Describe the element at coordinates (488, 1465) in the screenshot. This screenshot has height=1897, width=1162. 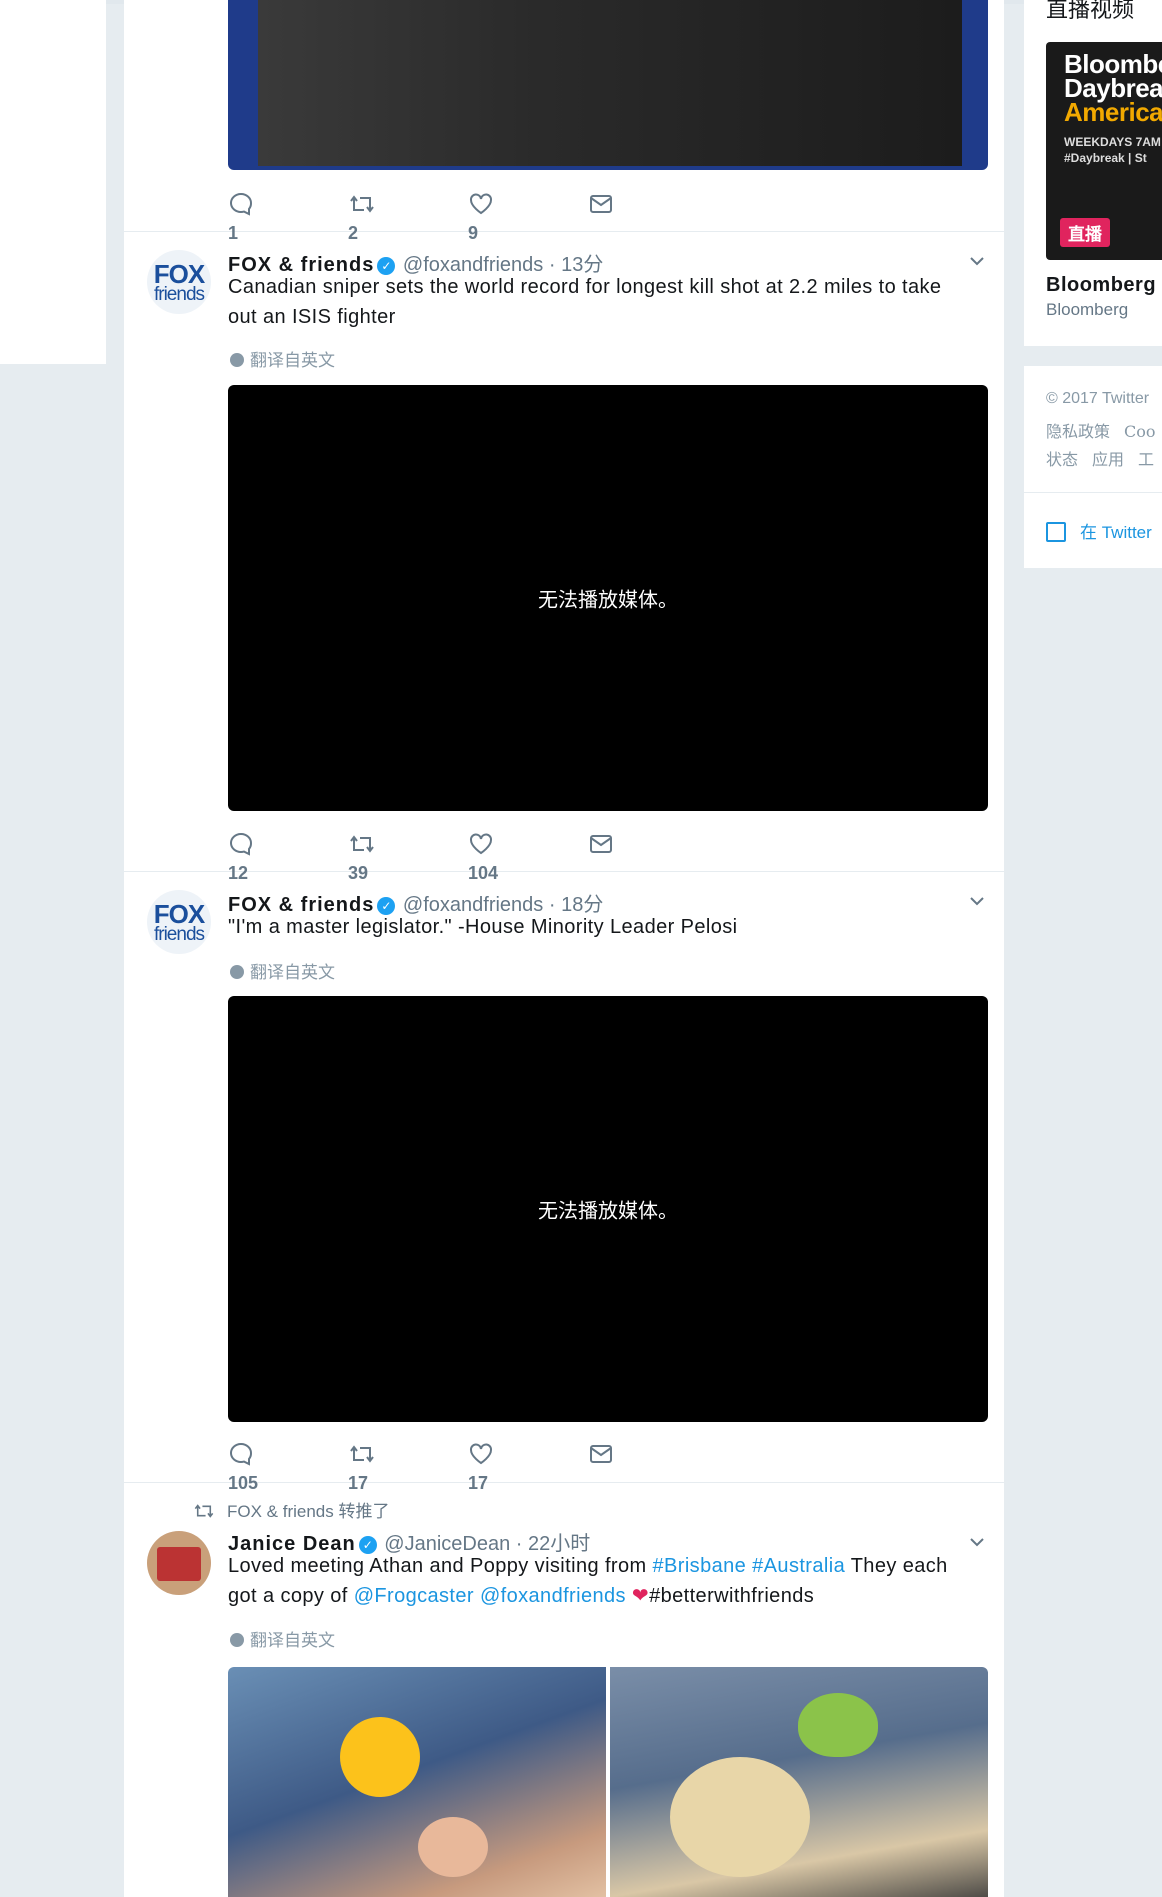
I see `like-button: 17` at that location.